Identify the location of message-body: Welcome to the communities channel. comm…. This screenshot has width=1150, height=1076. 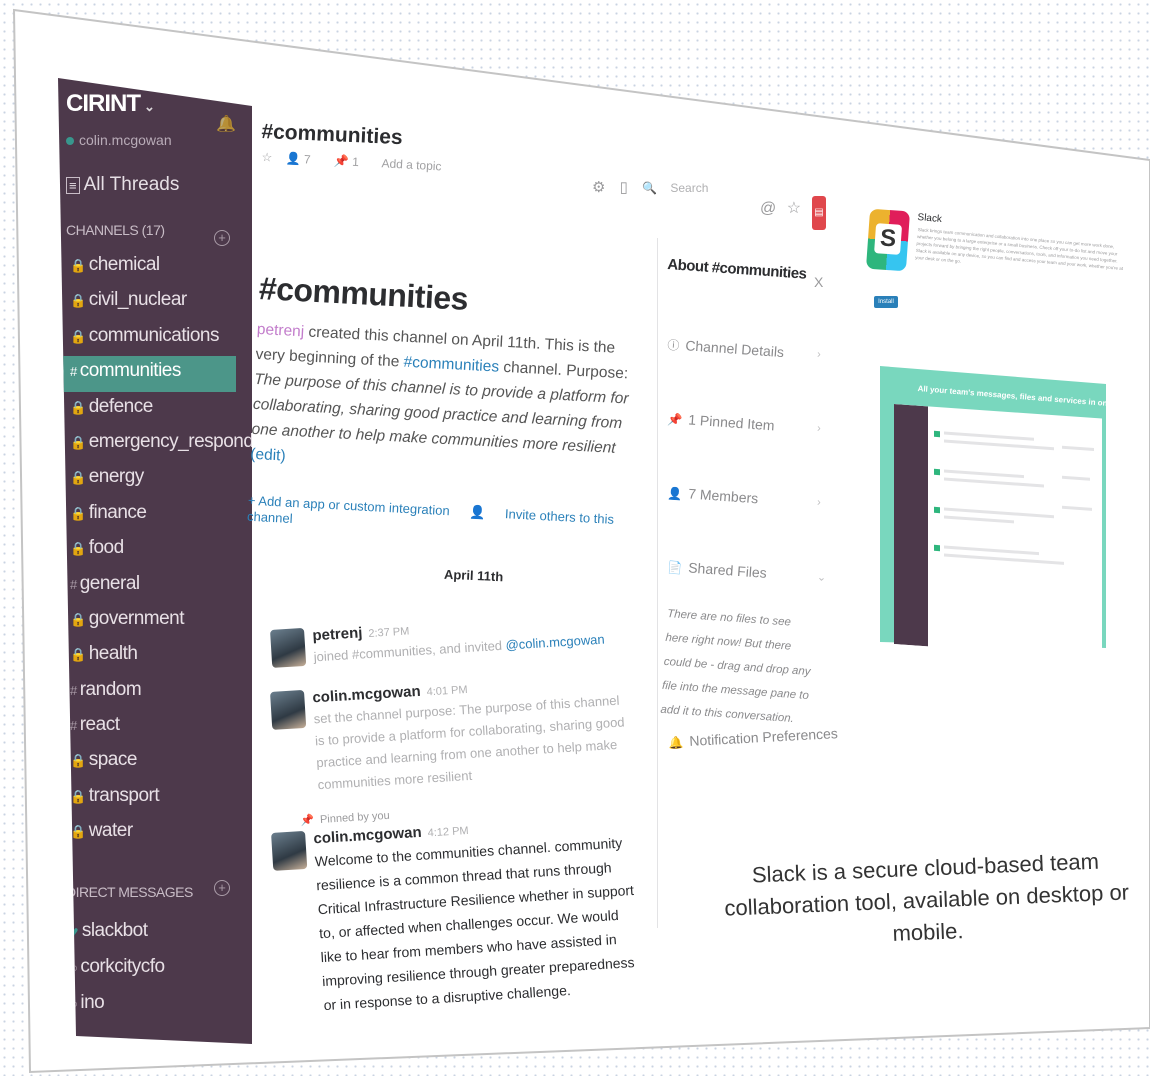
(474, 924).